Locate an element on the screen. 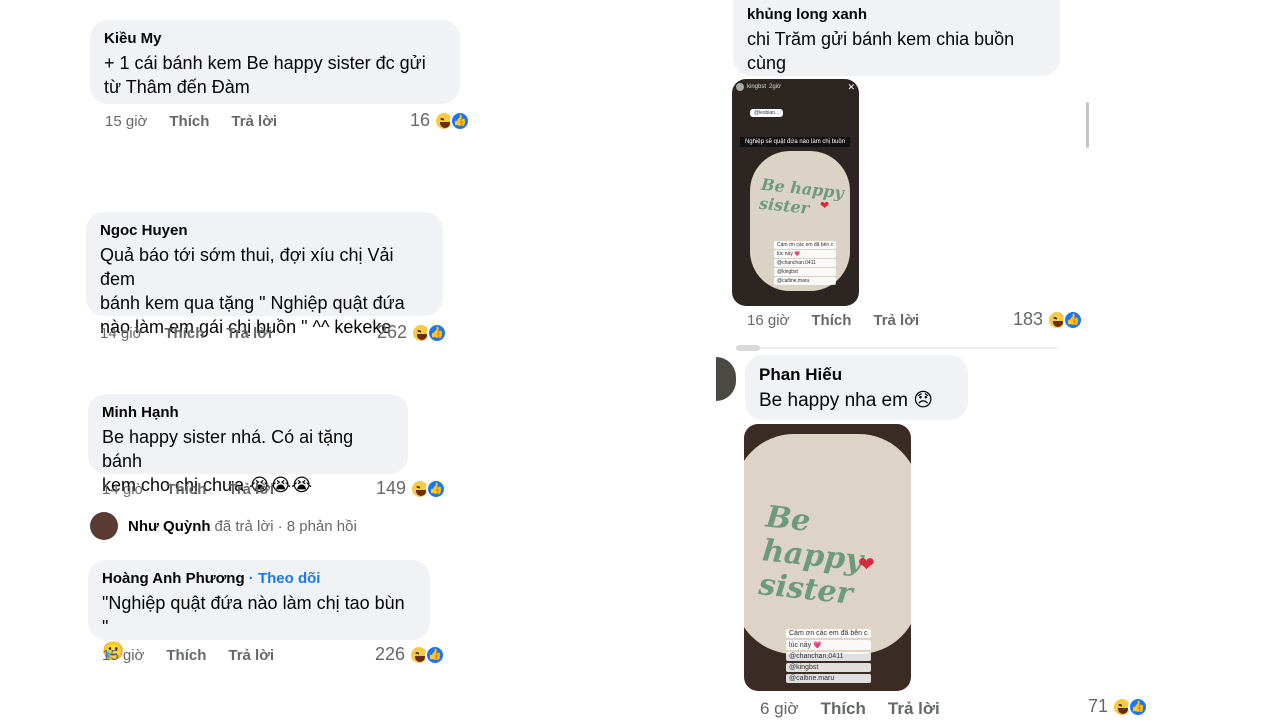 The width and height of the screenshot is (1280, 720). reaction-summary: 226 👍 is located at coordinates (410, 654).